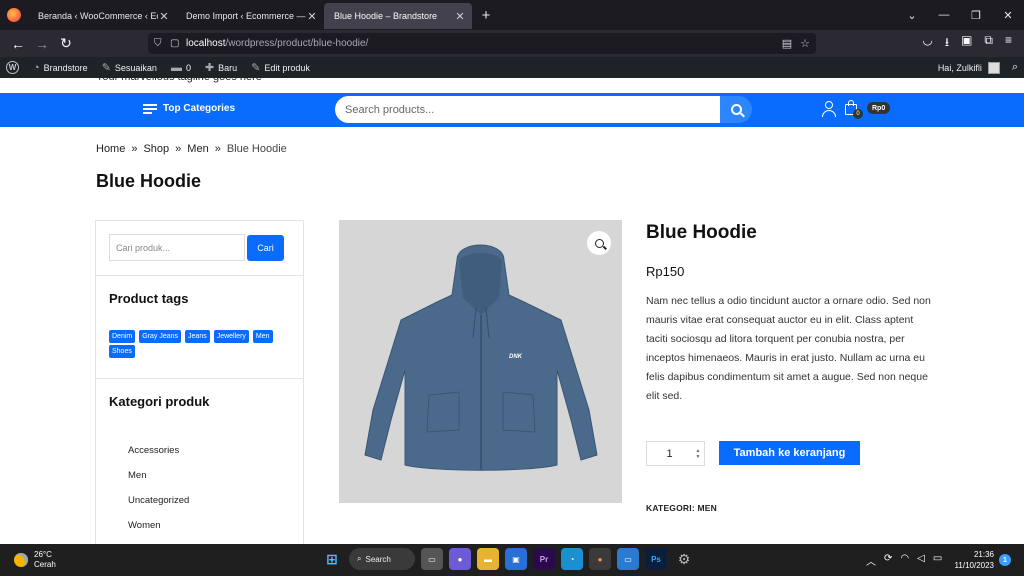 The image size is (1024, 576). I want to click on header-bar: Top Categories Search products... 0 Rp0, so click(512, 110).